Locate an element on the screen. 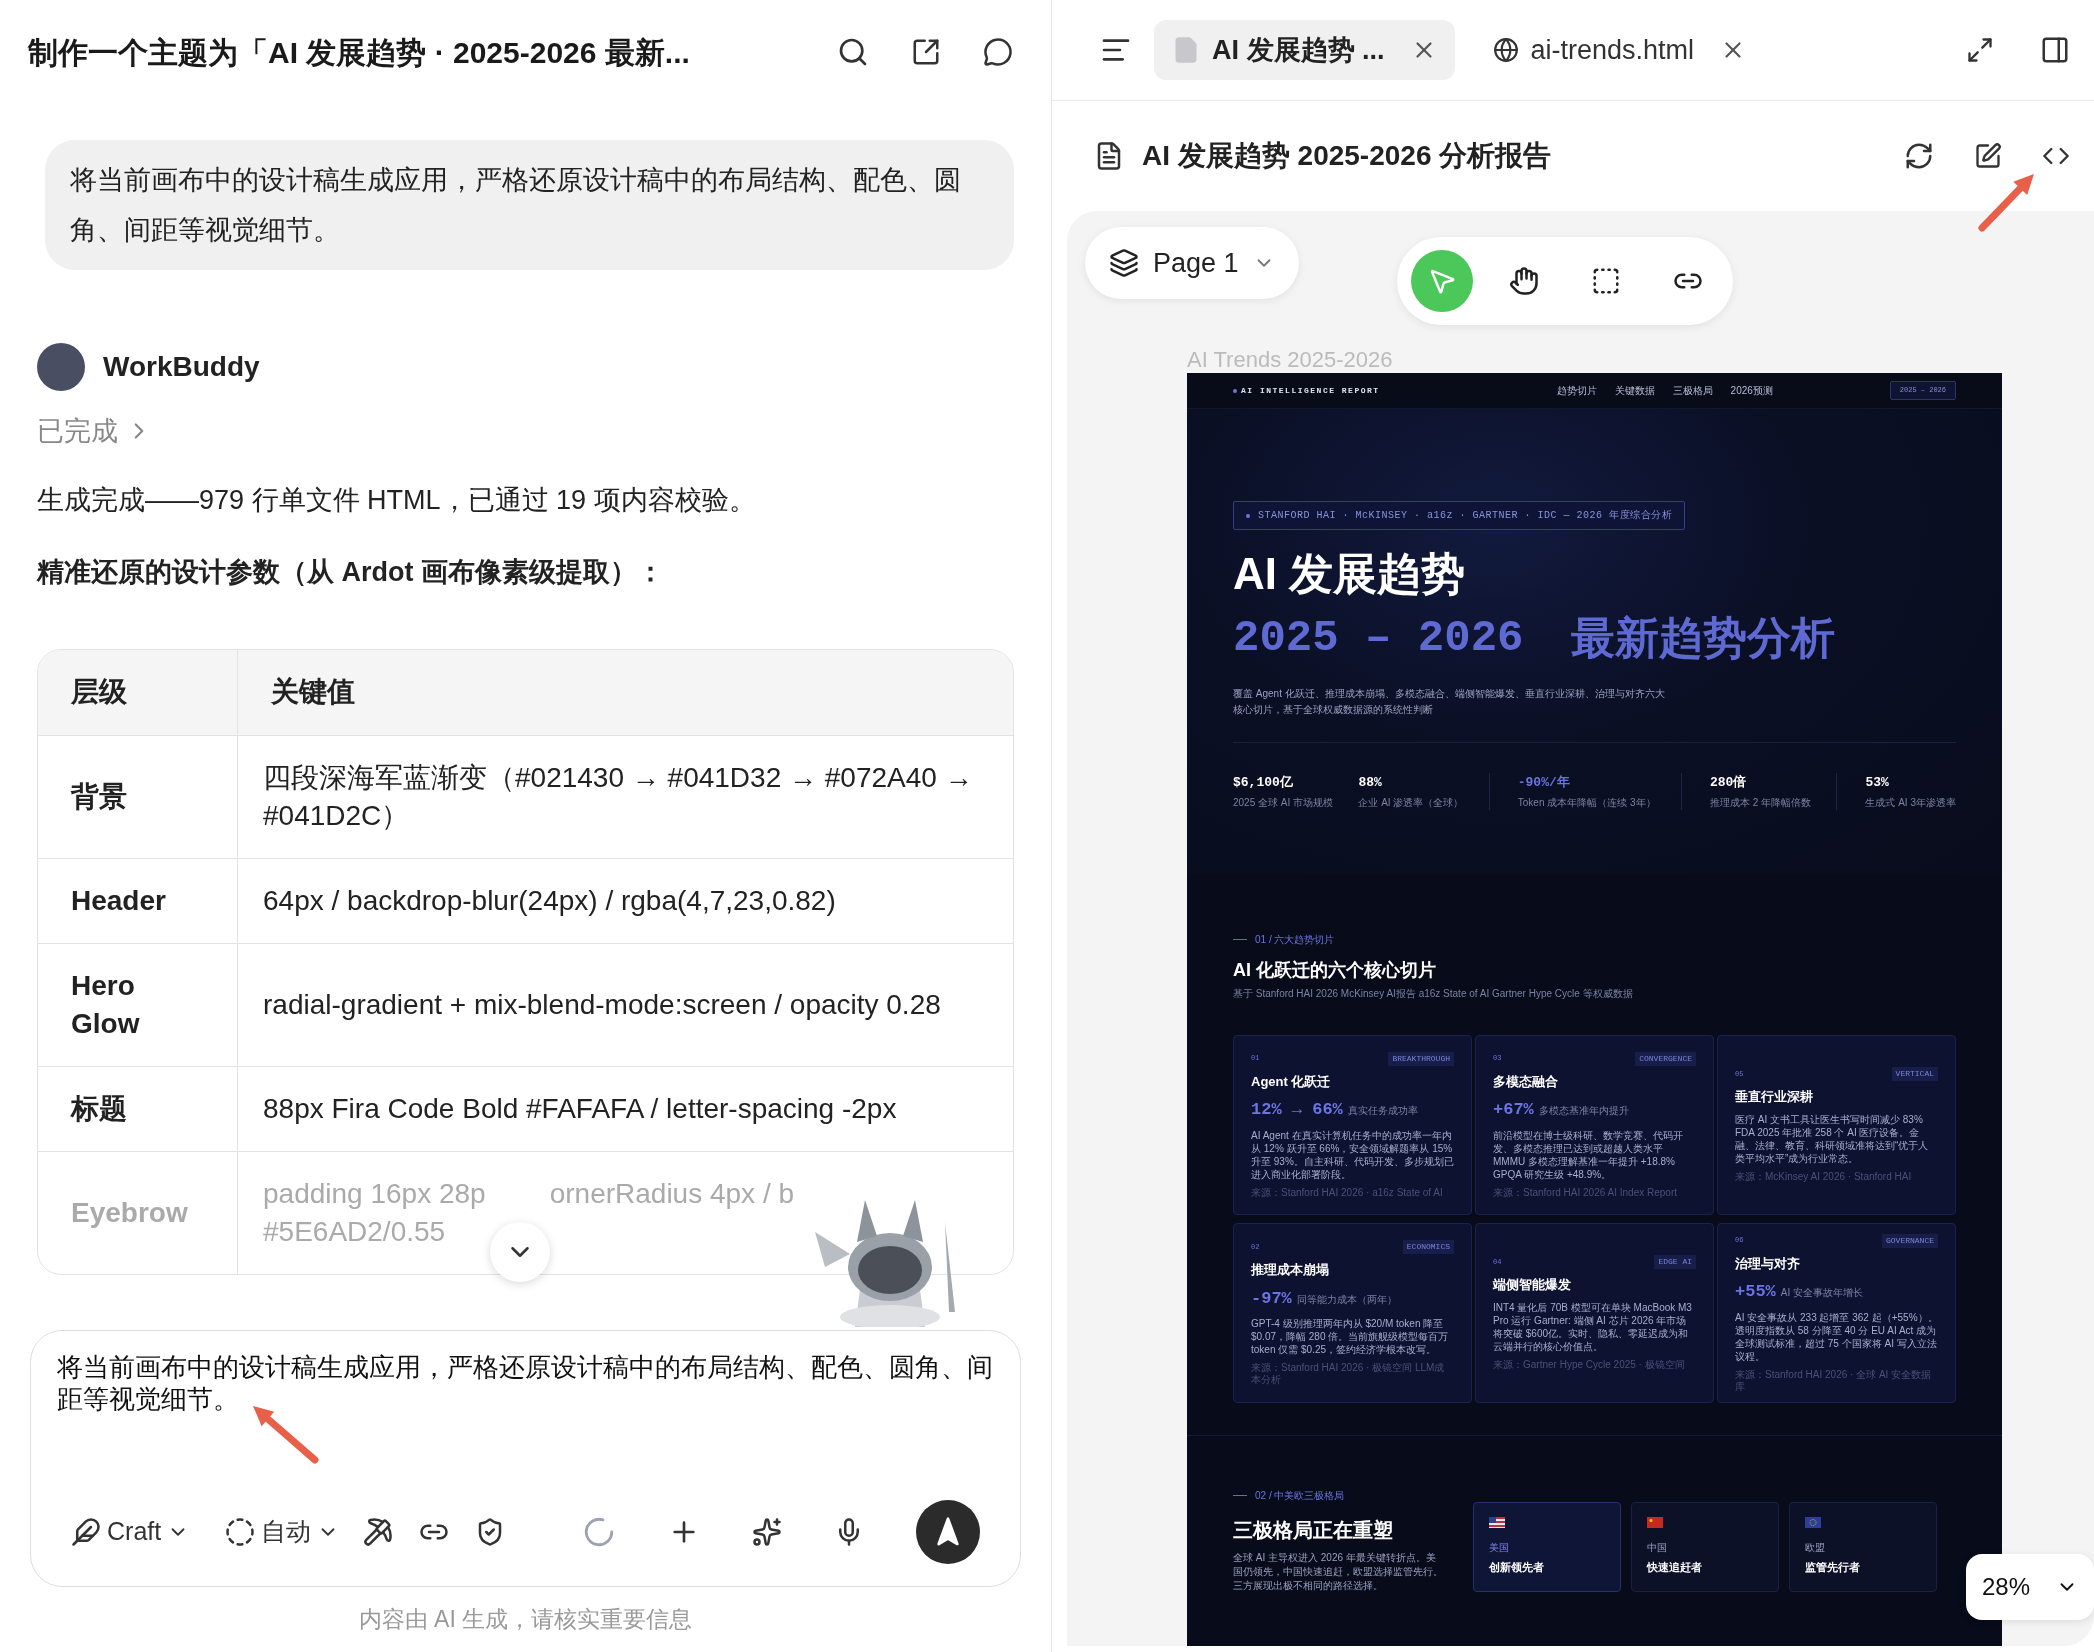  card-tag: CONVERGENCE is located at coordinates (1665, 1058).